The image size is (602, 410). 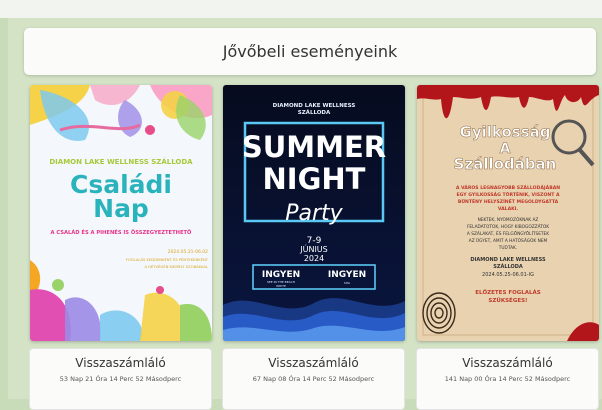 I want to click on countdown-timer: 67 Nap 08 Óra 14 Perc 52 Másodperc, so click(x=313, y=379).